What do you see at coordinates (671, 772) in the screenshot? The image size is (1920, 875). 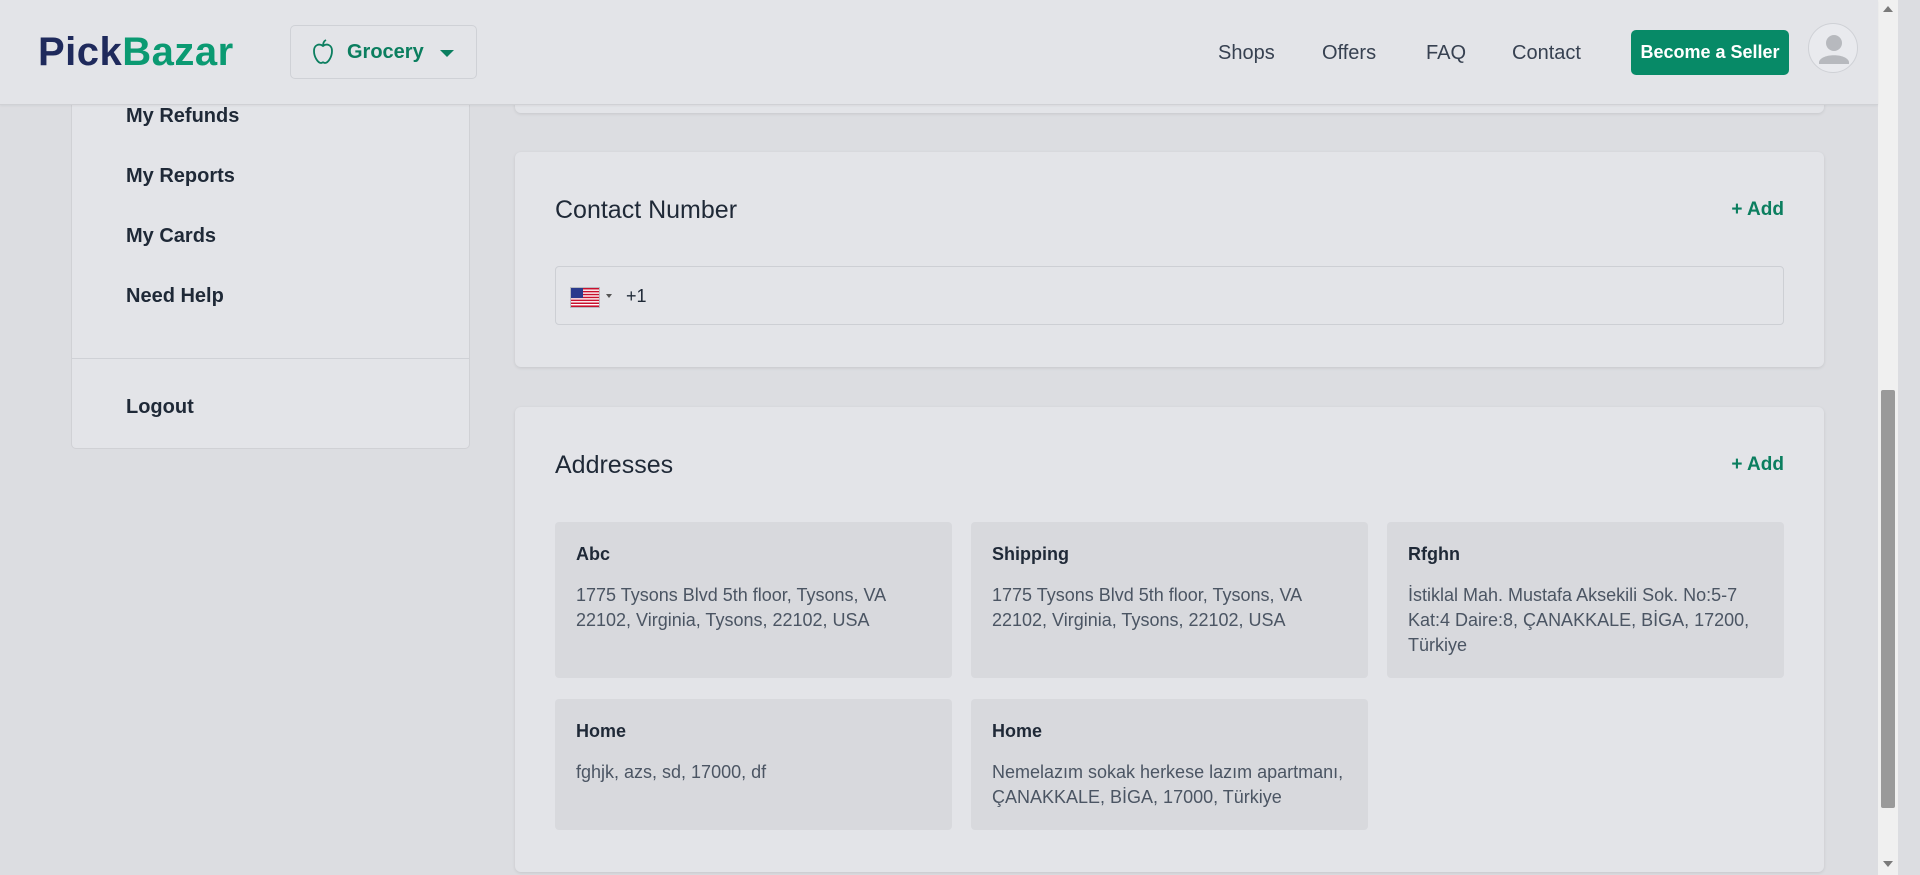 I see `address-detail: fghjk, azs, sd, 17000, df` at bounding box center [671, 772].